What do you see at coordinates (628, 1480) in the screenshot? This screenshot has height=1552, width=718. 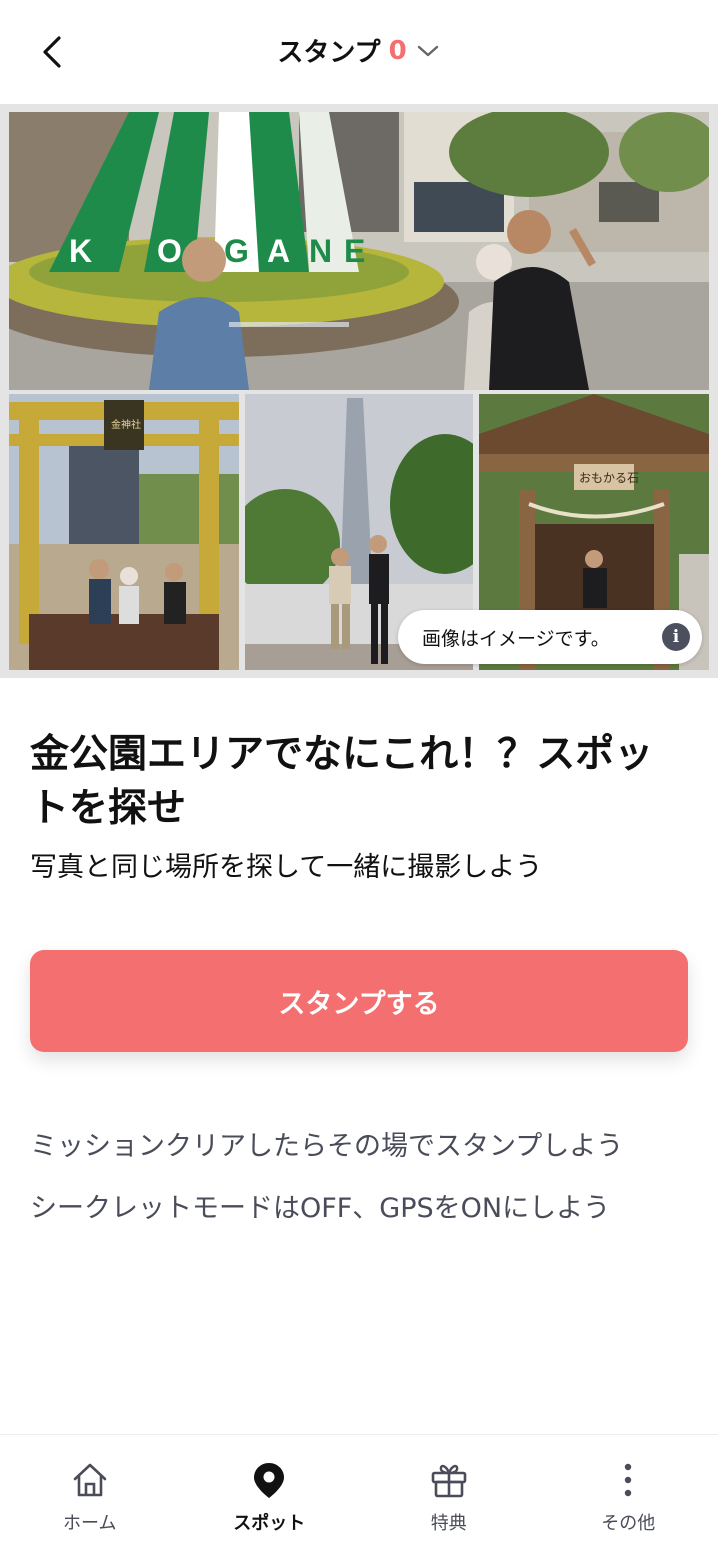 I see `more-vertical-icon` at bounding box center [628, 1480].